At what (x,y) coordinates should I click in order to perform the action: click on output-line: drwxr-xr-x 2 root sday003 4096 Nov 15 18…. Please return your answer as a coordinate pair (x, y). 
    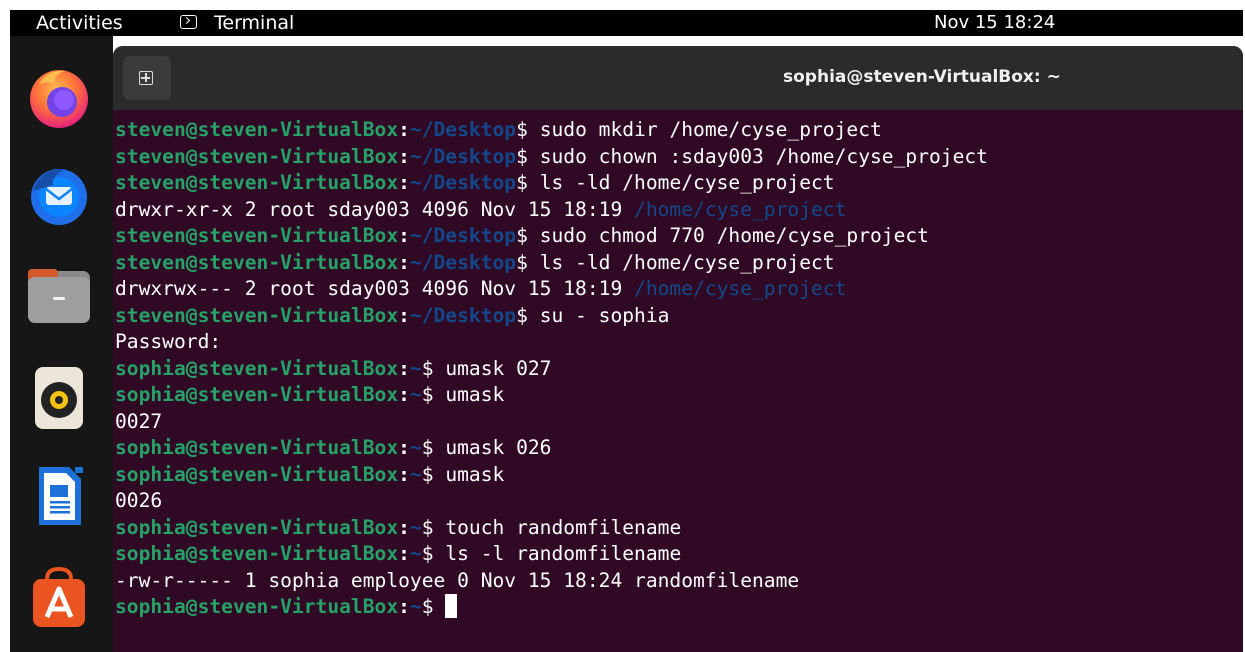
    Looking at the image, I should click on (551, 210).